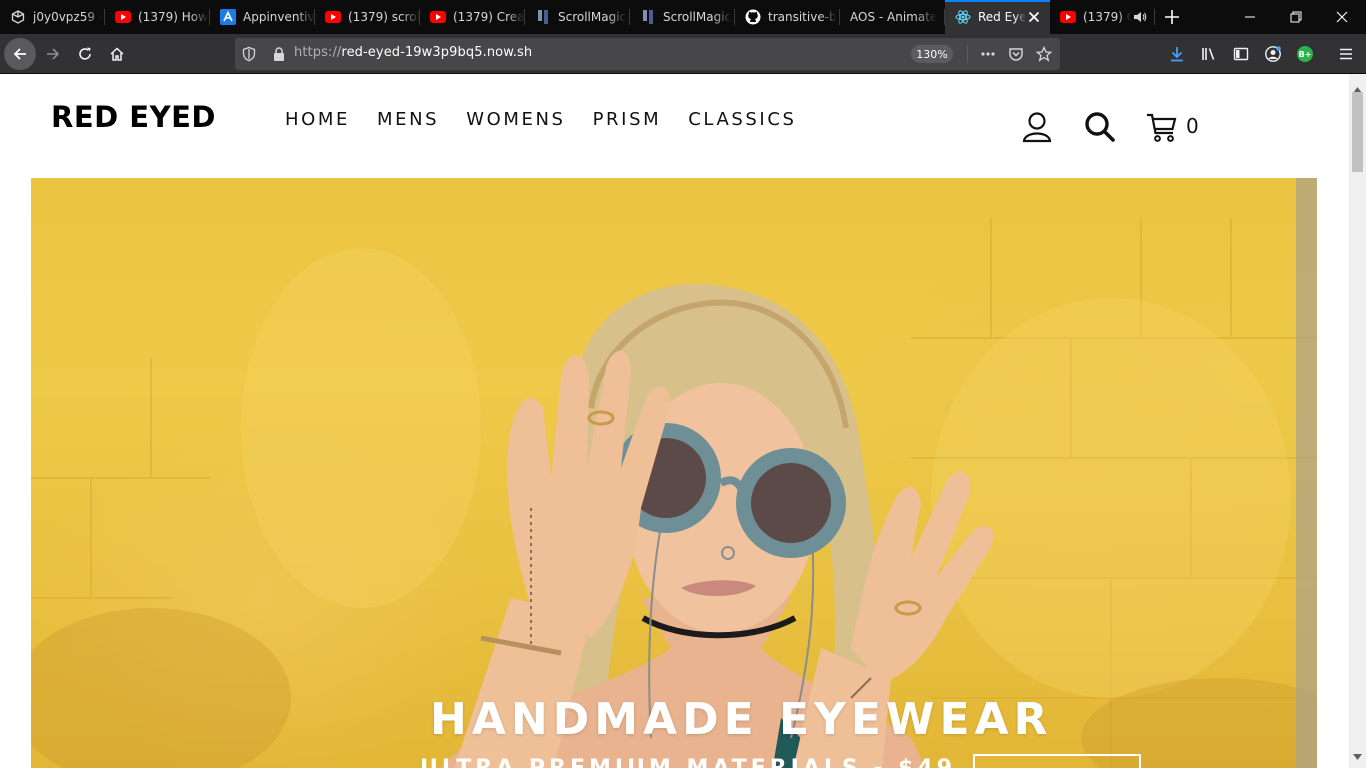 Image resolution: width=1366 pixels, height=768 pixels. I want to click on account-button, so click(1273, 54).